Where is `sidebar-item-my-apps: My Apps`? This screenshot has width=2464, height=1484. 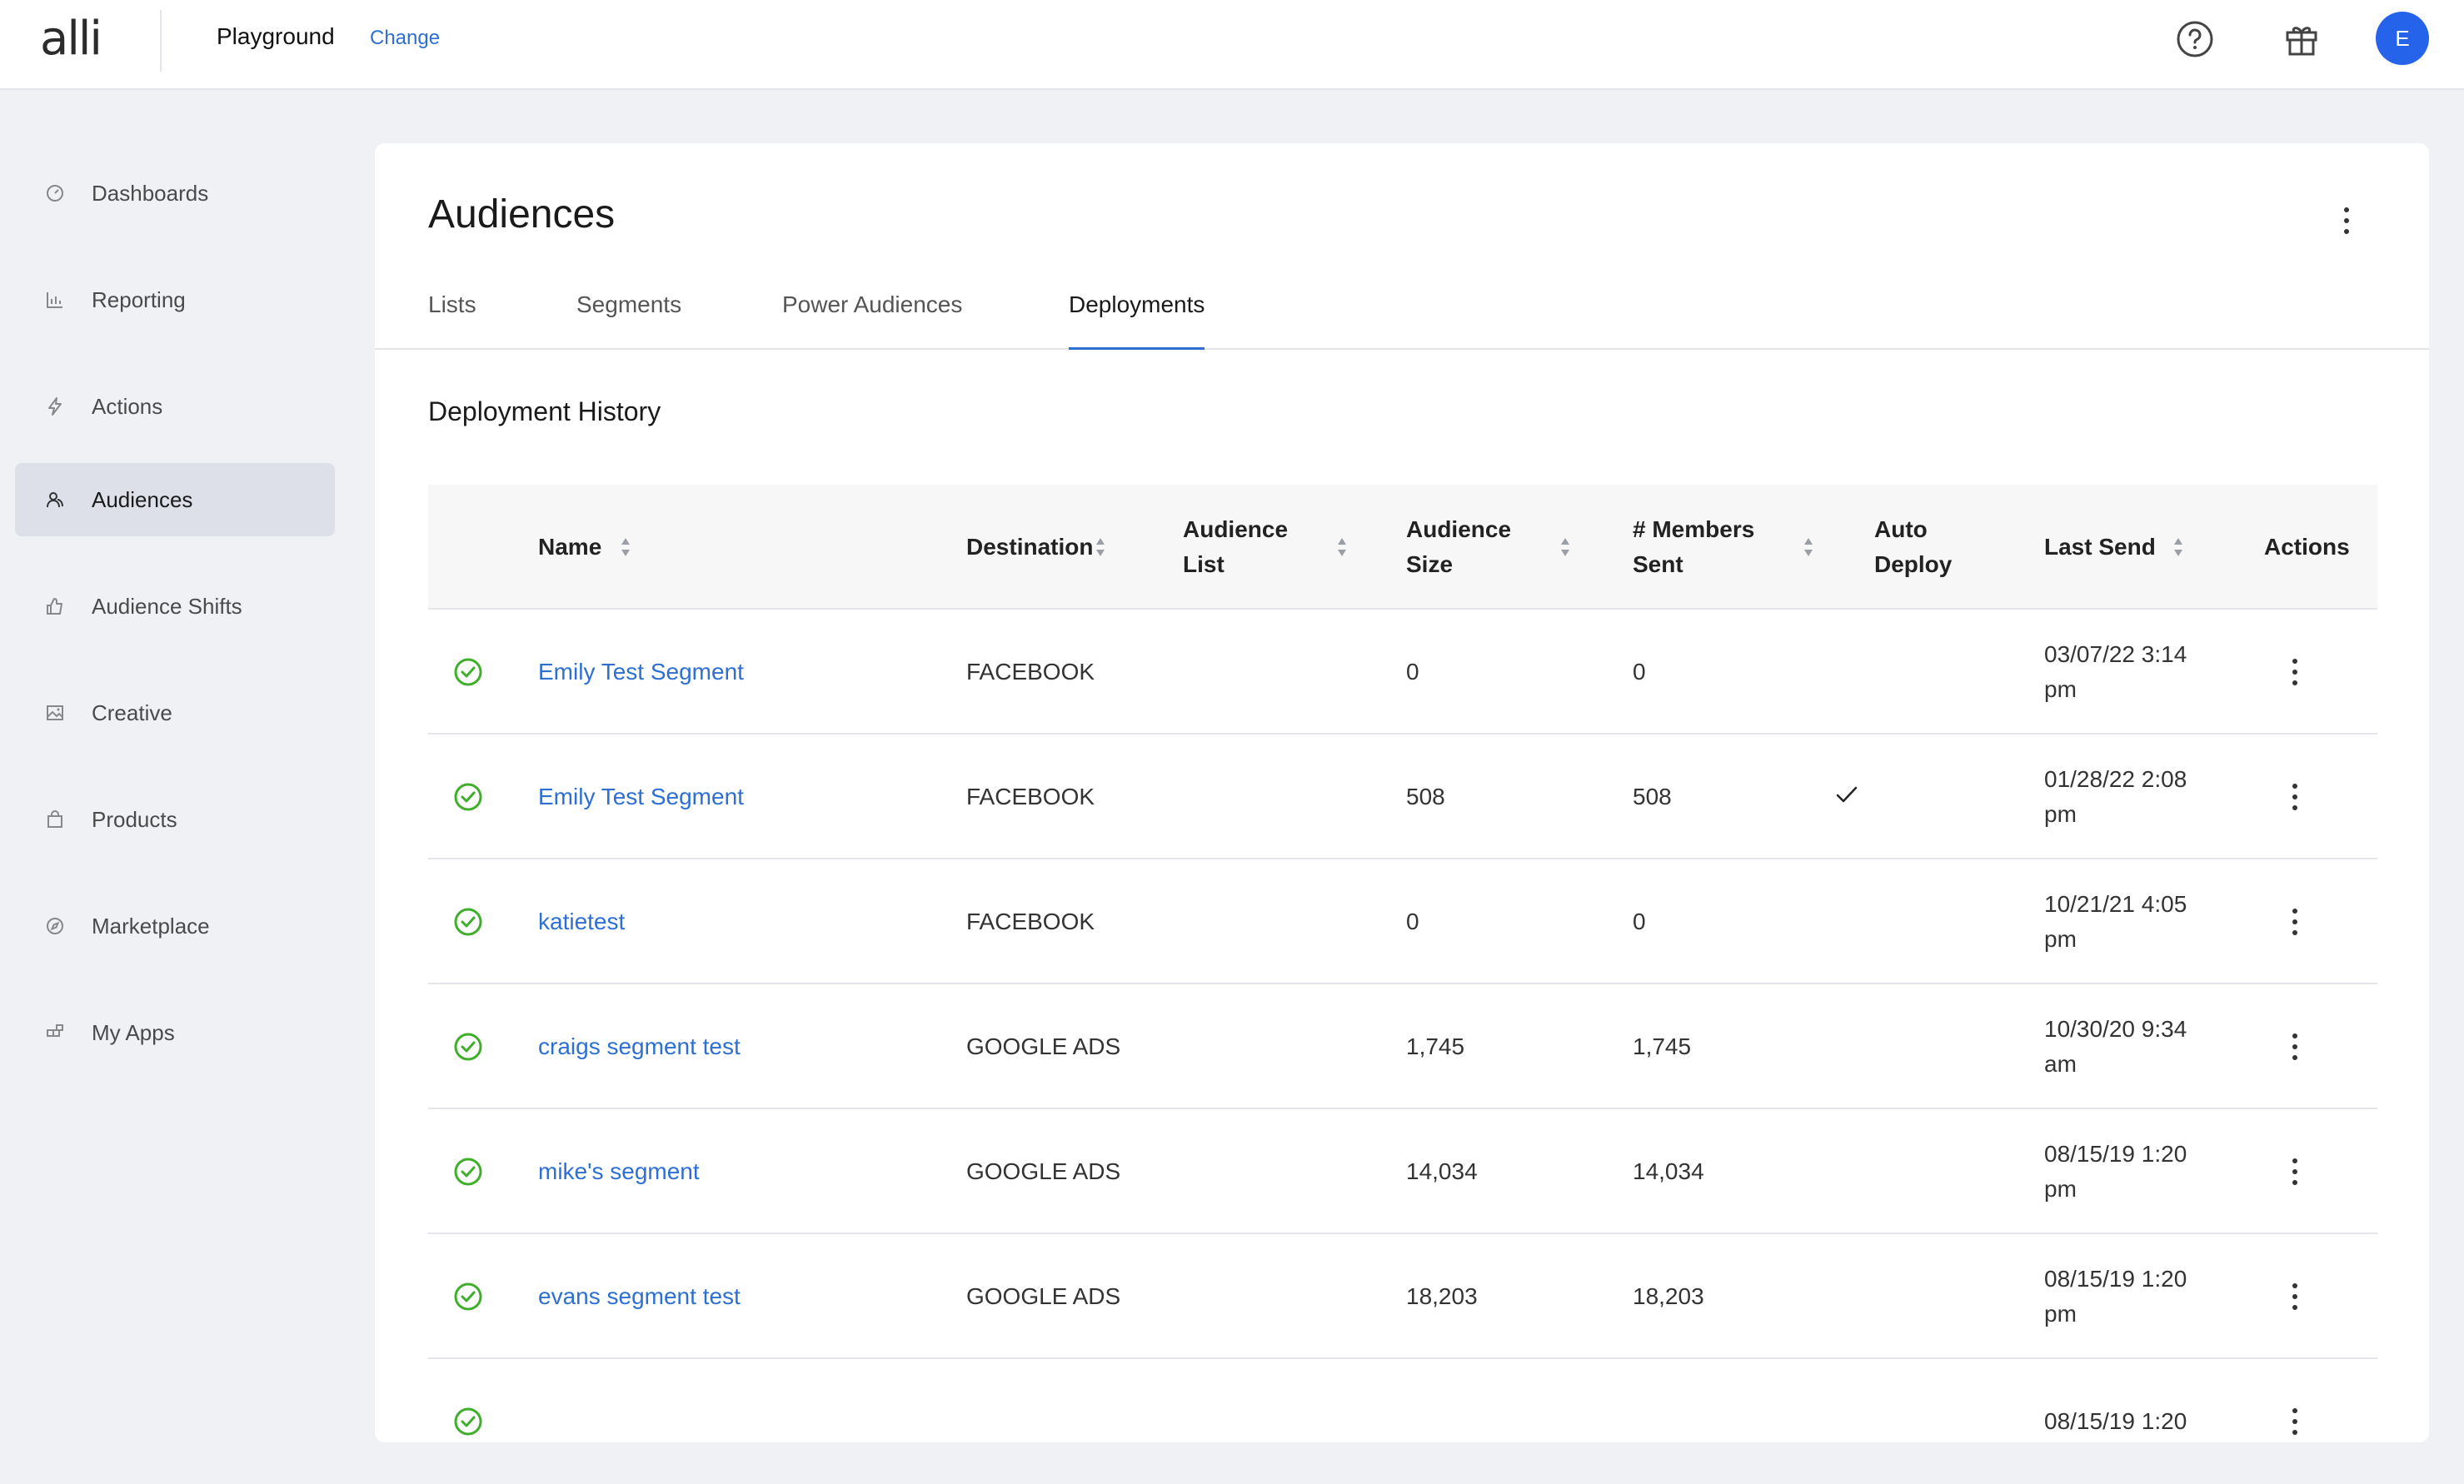
sidebar-item-my-apps: My Apps is located at coordinates (175, 1032).